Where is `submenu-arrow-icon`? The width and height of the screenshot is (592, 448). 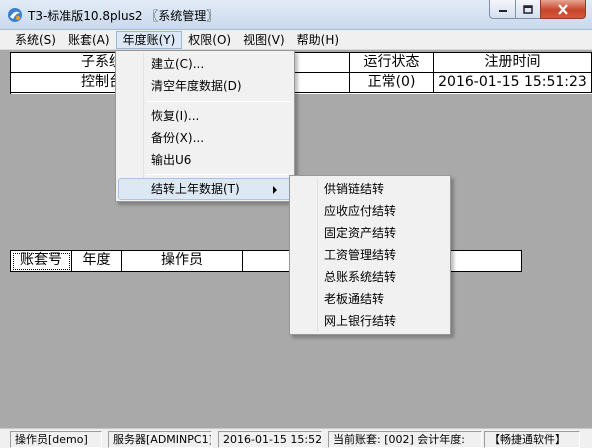 submenu-arrow-icon is located at coordinates (275, 190).